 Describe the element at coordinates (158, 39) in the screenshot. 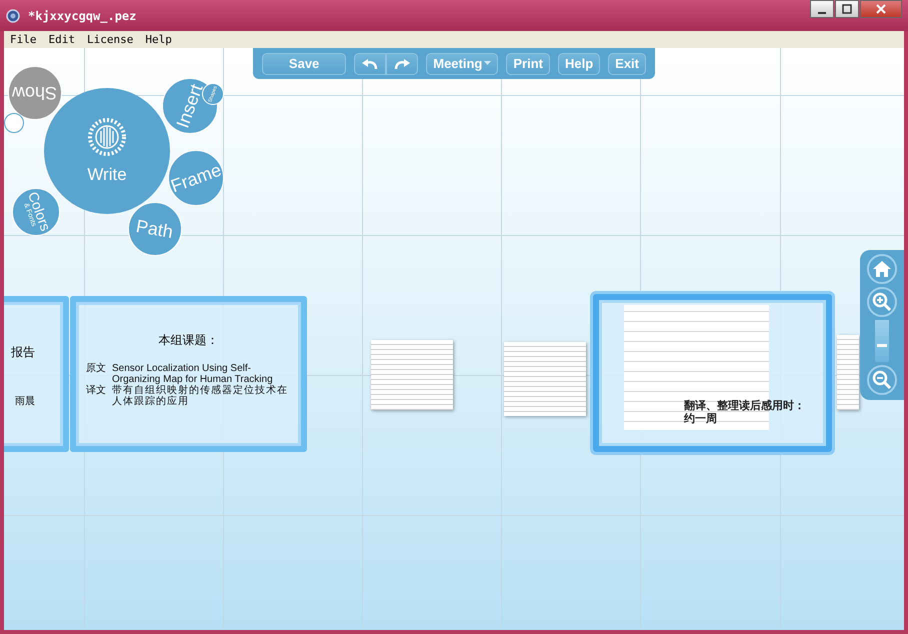

I see `menu-item: Help` at that location.